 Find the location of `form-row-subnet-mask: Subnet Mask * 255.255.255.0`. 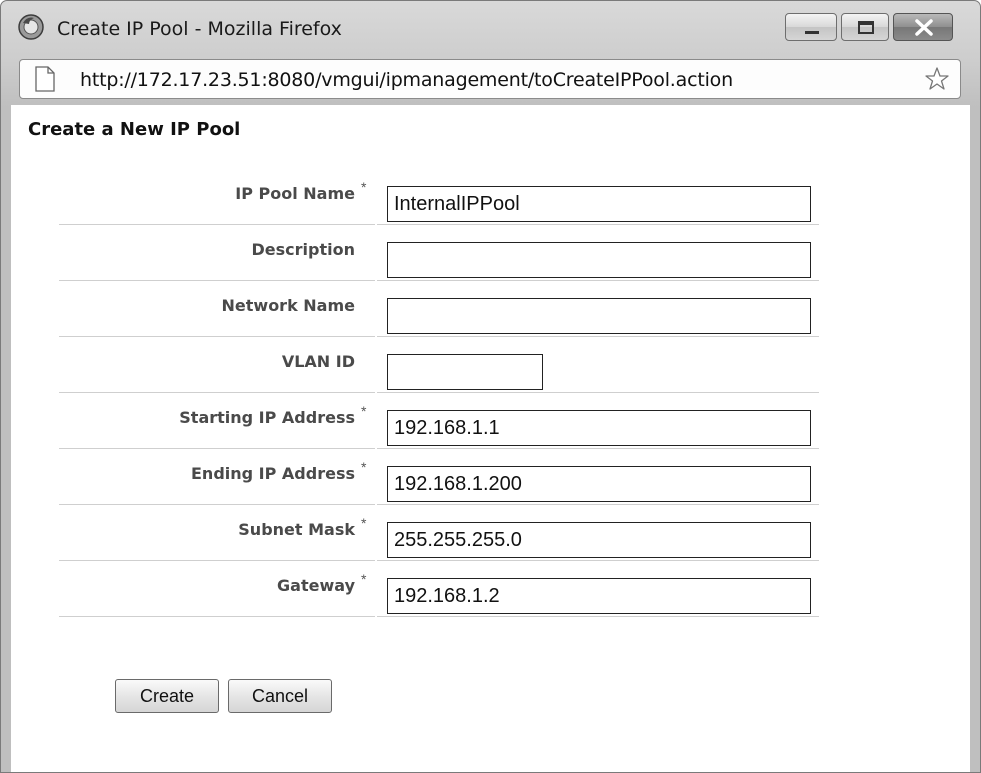

form-row-subnet-mask: Subnet Mask * 255.255.255.0 is located at coordinates (440, 533).